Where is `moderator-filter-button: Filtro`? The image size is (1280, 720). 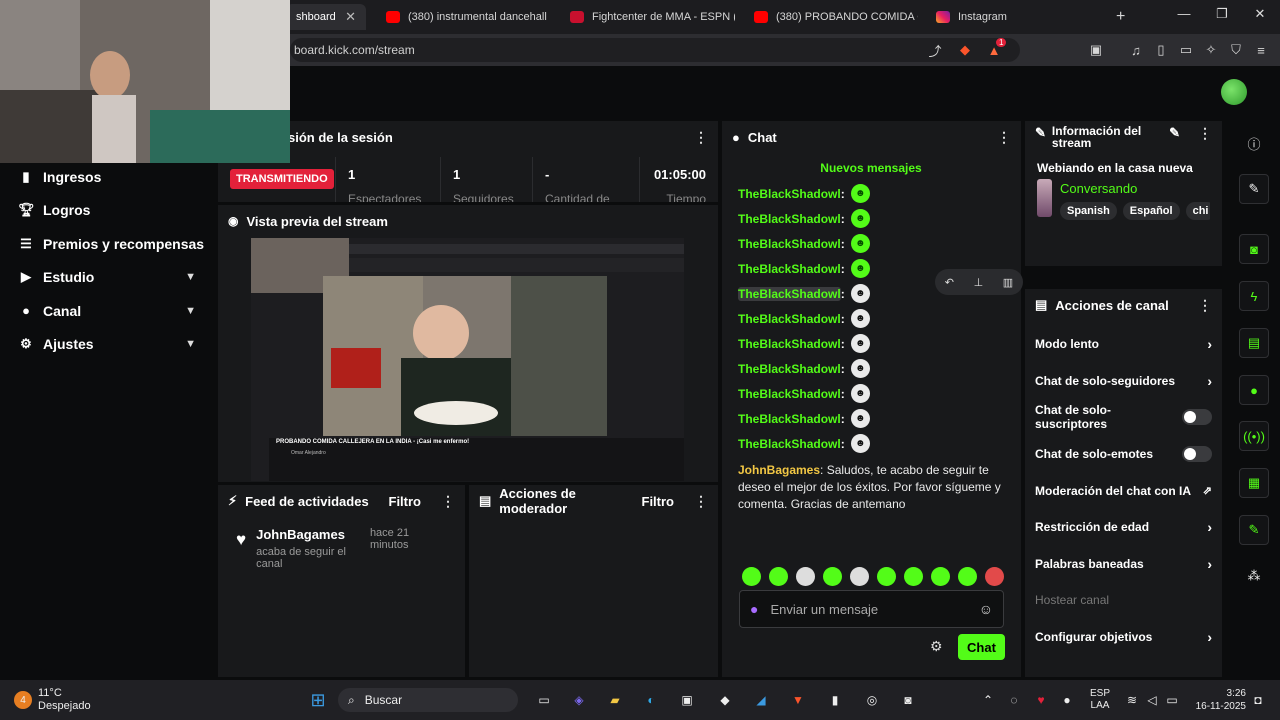 moderator-filter-button: Filtro is located at coordinates (658, 501).